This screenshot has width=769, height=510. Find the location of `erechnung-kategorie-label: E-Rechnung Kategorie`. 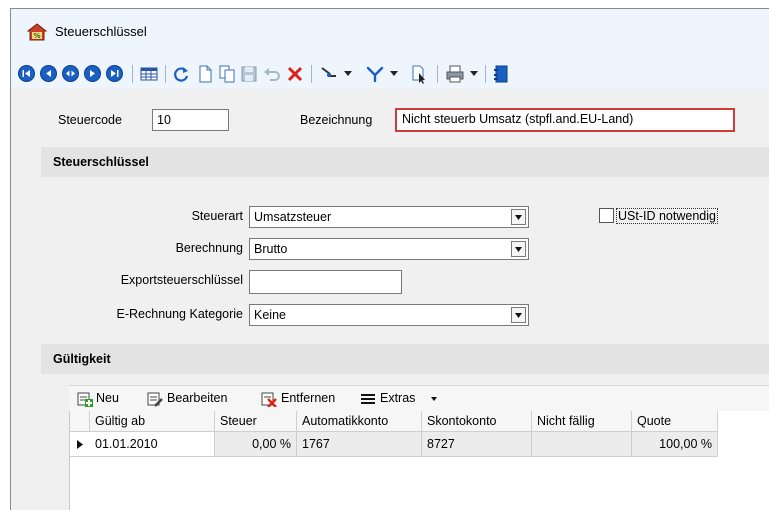

erechnung-kategorie-label: E-Rechnung Kategorie is located at coordinates (179, 314).